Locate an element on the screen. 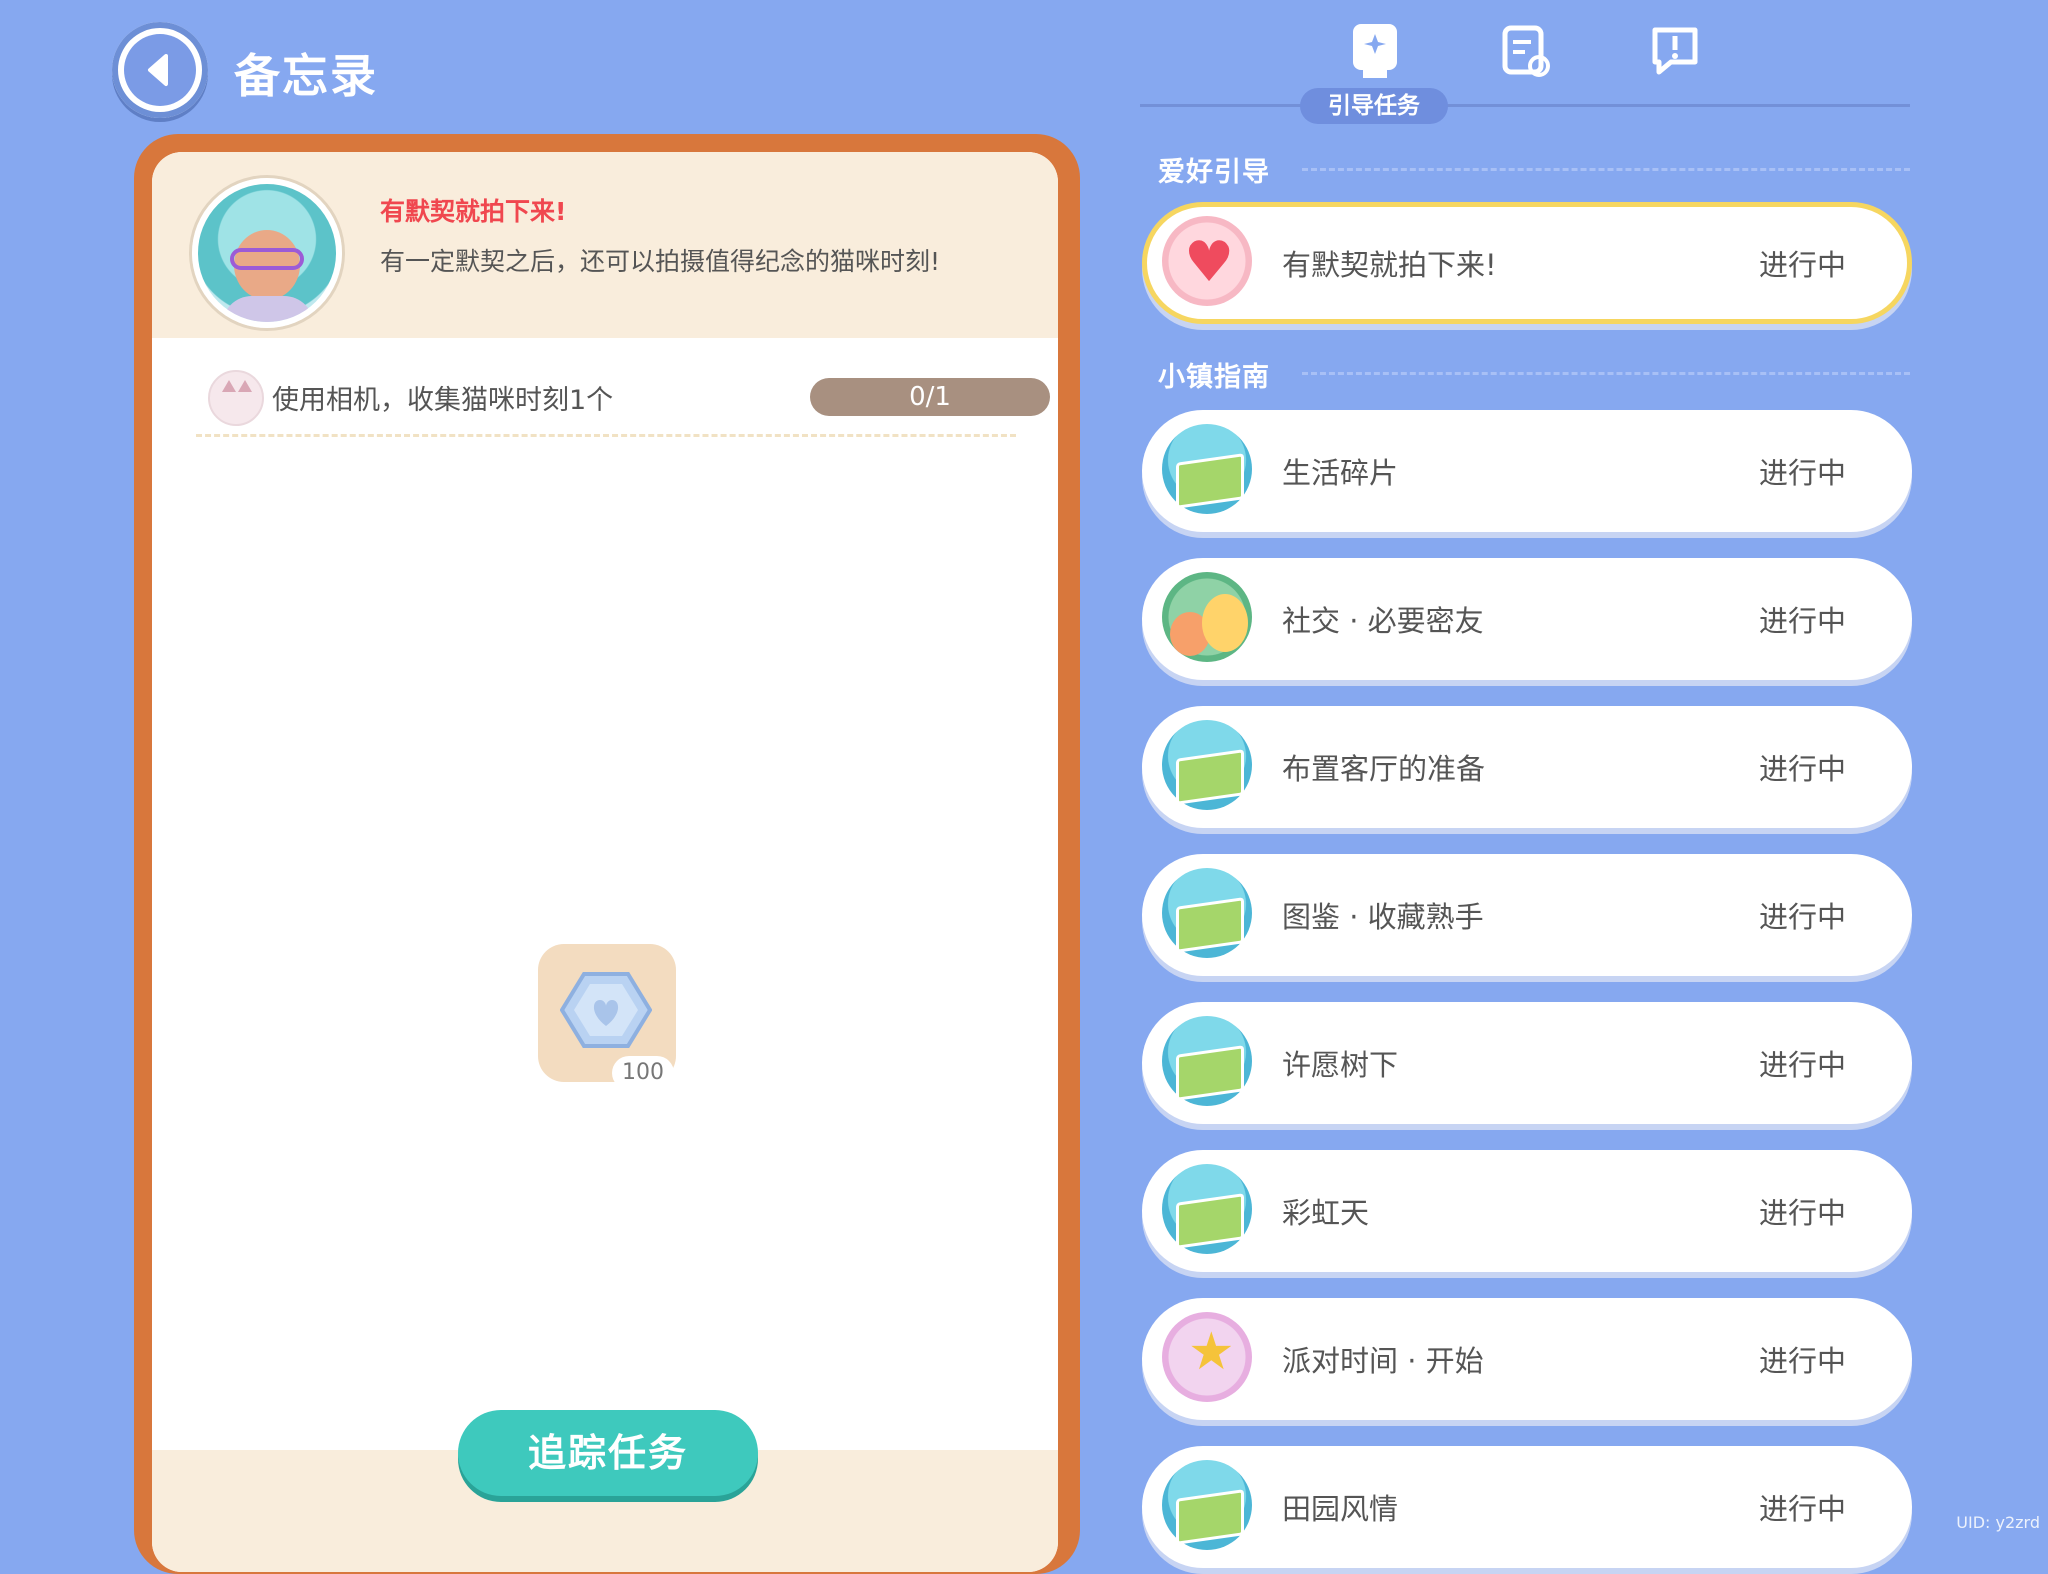  task-description: 有一定默契之后，还可以拍摄值得纪念的猫咪时刻! is located at coordinates (660, 261).